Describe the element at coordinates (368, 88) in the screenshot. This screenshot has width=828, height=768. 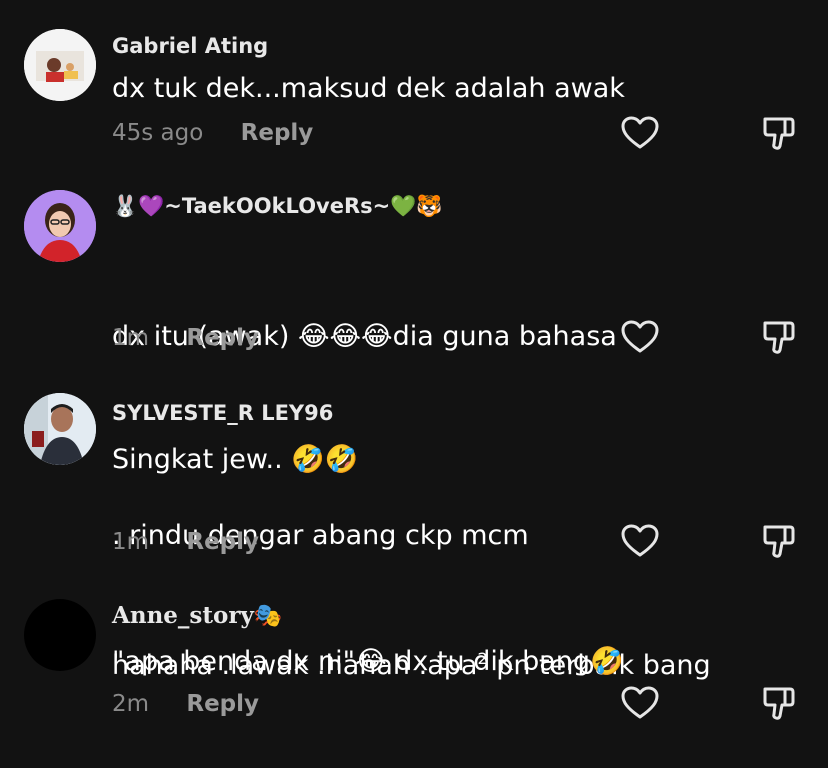
I see `comment-text: dx tuk dek...maksud dek adalah awak` at that location.